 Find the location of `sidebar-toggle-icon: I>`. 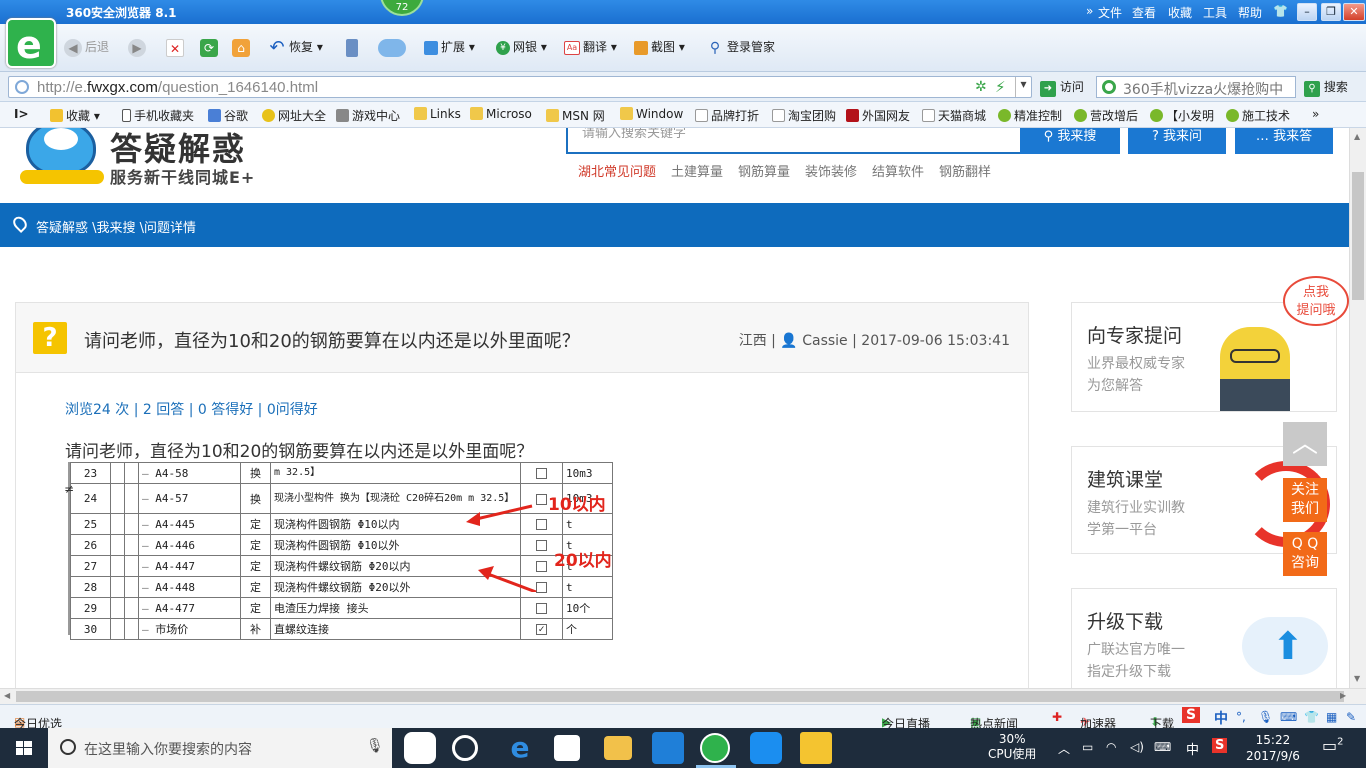

sidebar-toggle-icon: I> is located at coordinates (21, 114).